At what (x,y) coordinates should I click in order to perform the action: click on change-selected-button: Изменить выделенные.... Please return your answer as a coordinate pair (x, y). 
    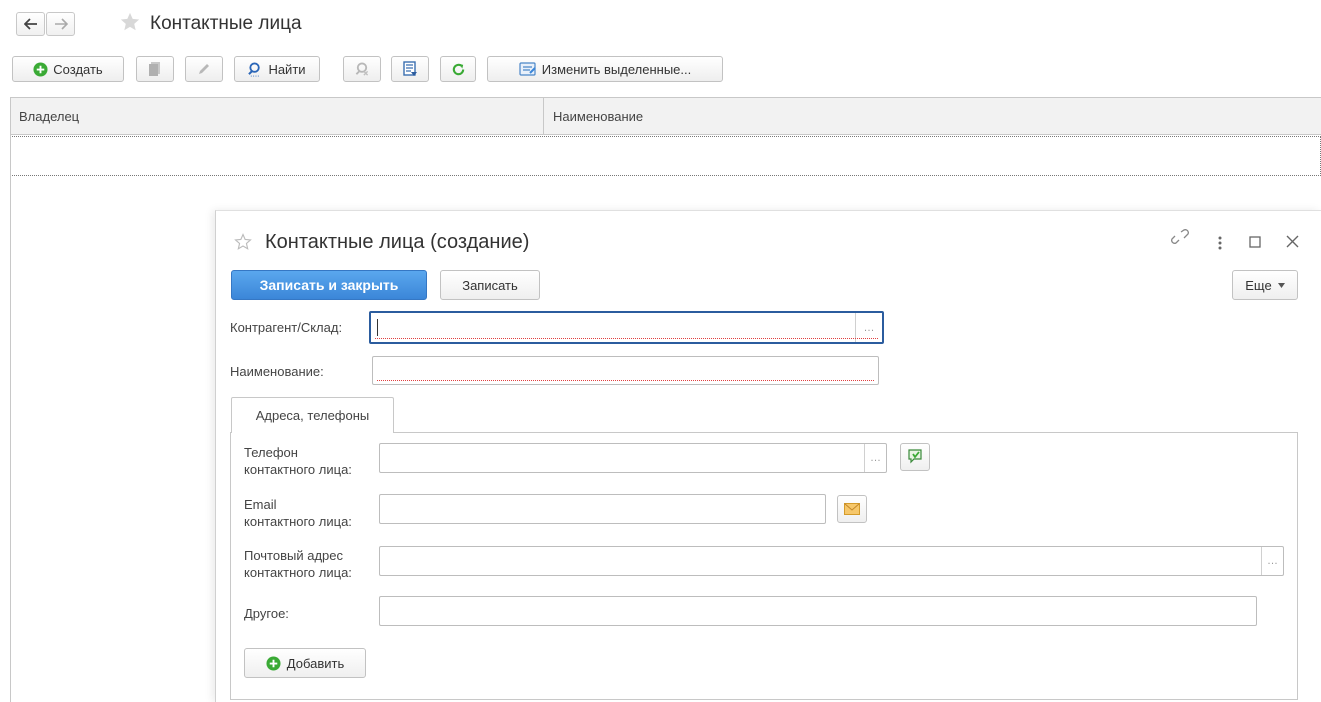
    Looking at the image, I should click on (605, 69).